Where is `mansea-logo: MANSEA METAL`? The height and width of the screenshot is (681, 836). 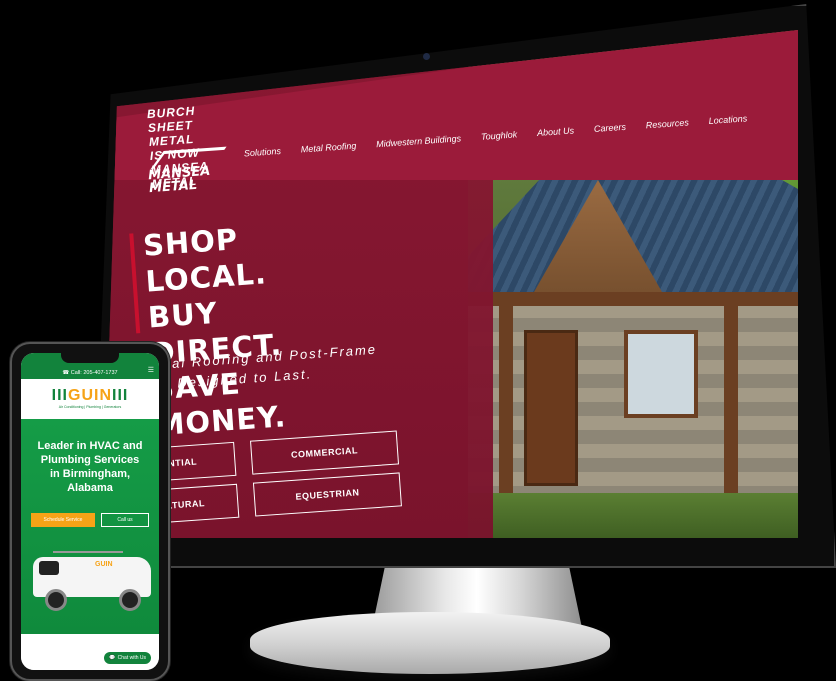
mansea-logo: MANSEA METAL is located at coordinates (187, 171).